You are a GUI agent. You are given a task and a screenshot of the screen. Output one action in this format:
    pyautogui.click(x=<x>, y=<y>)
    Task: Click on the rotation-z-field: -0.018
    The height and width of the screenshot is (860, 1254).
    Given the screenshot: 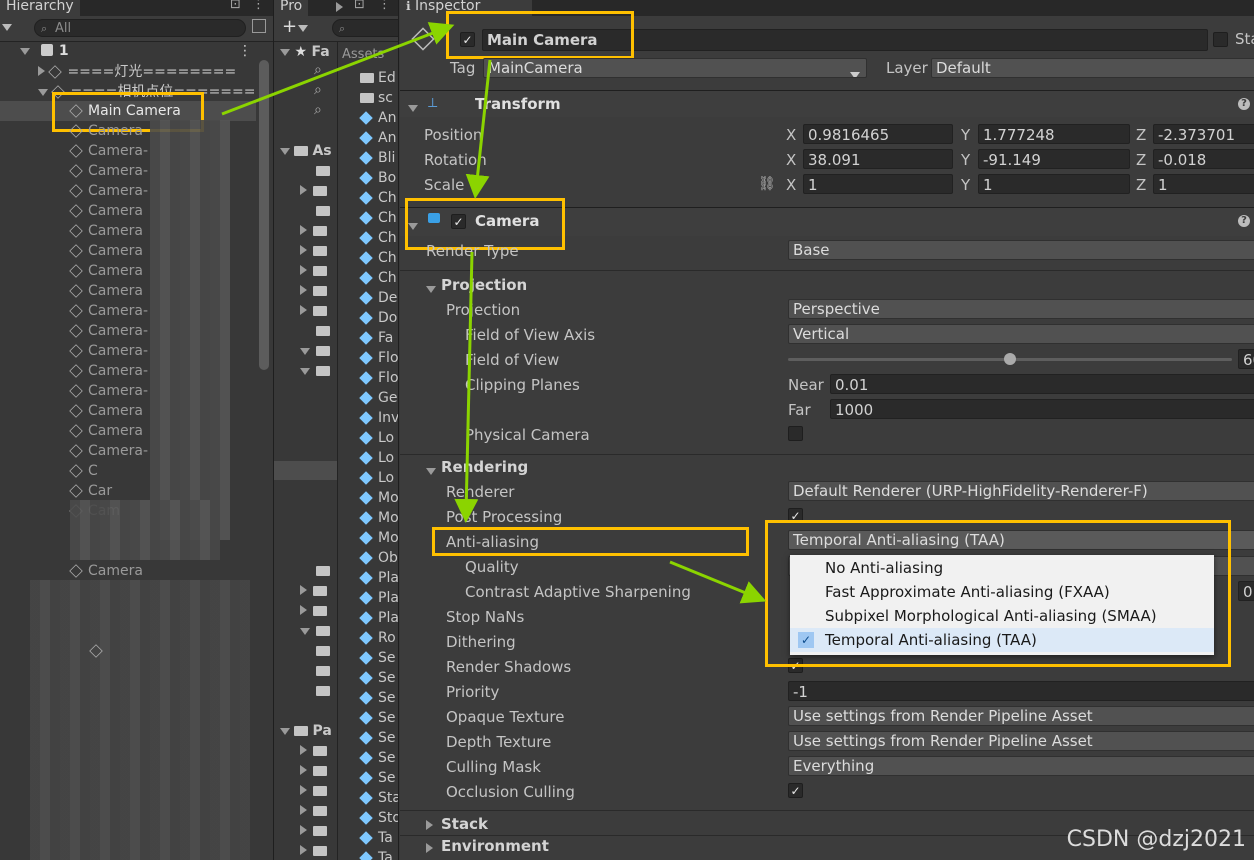 What is the action you would take?
    pyautogui.click(x=1203, y=159)
    